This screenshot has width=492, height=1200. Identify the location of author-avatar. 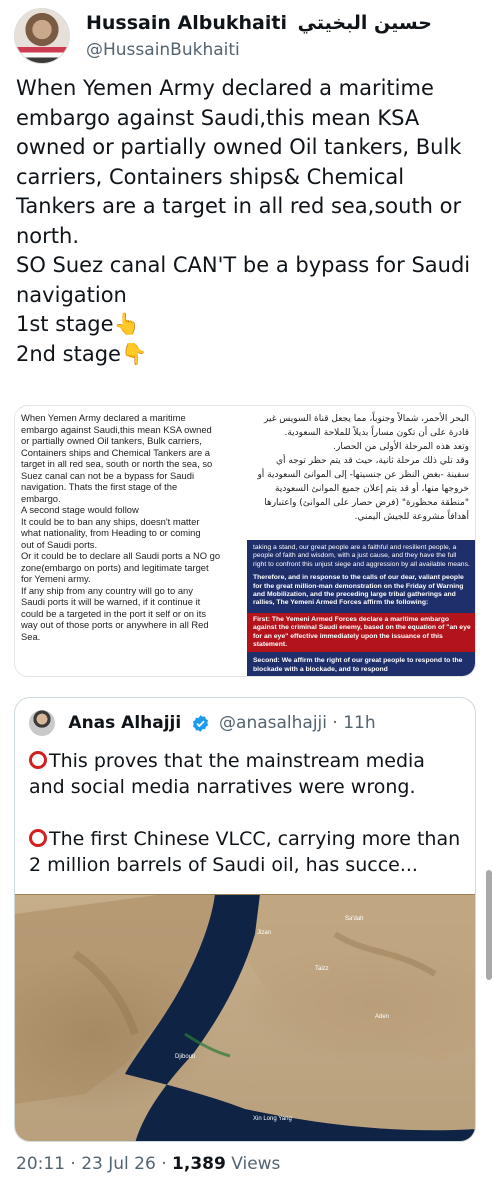
(42, 36).